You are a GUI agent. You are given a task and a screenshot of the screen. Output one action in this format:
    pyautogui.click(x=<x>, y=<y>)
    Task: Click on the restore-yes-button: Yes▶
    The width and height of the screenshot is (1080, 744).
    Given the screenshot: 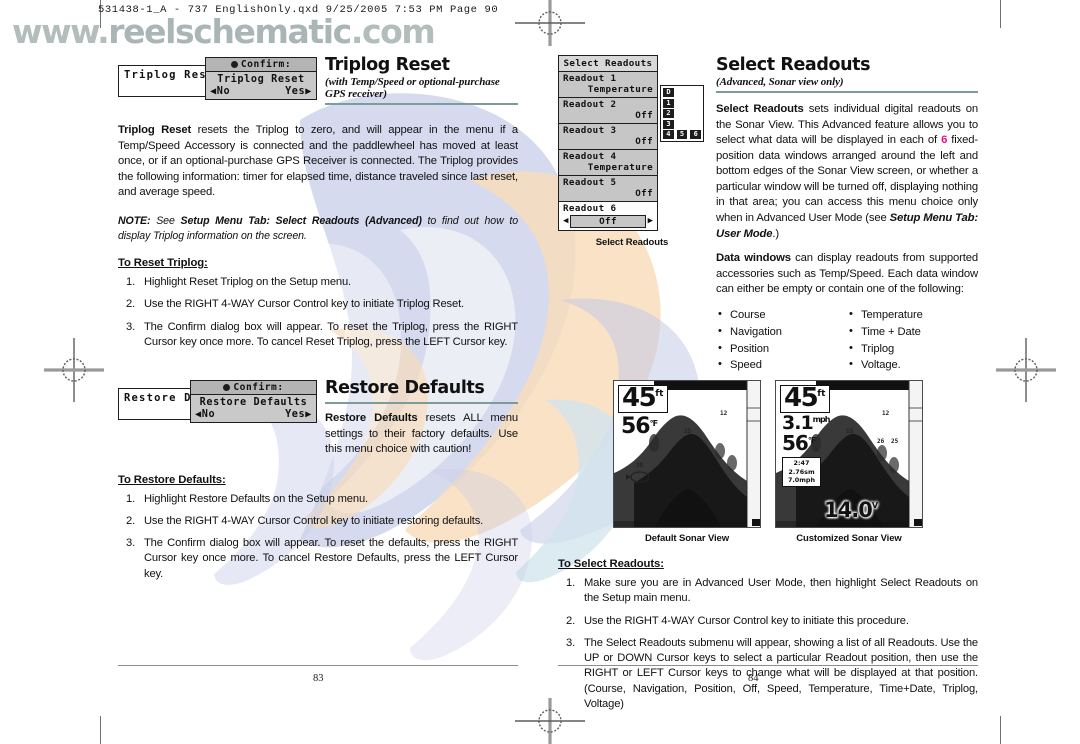 What is the action you would take?
    pyautogui.click(x=298, y=414)
    